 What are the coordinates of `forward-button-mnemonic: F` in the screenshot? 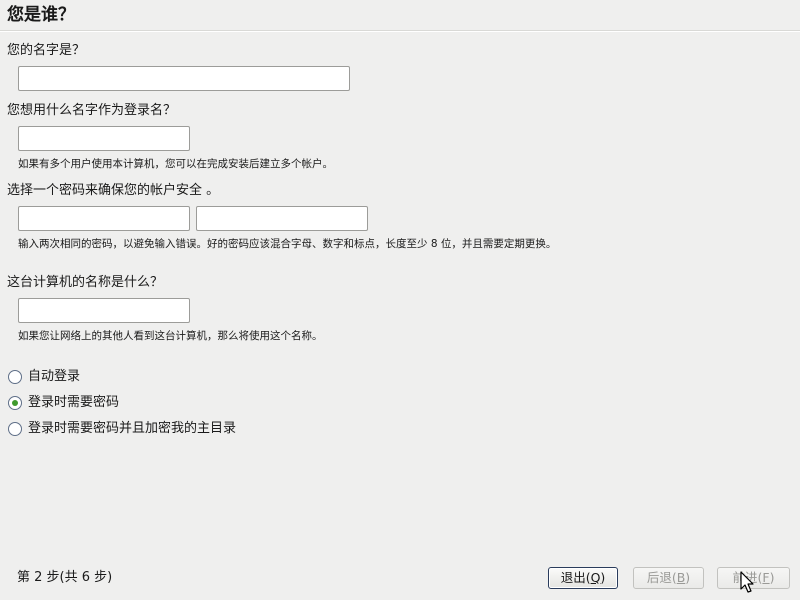 It's located at (766, 577).